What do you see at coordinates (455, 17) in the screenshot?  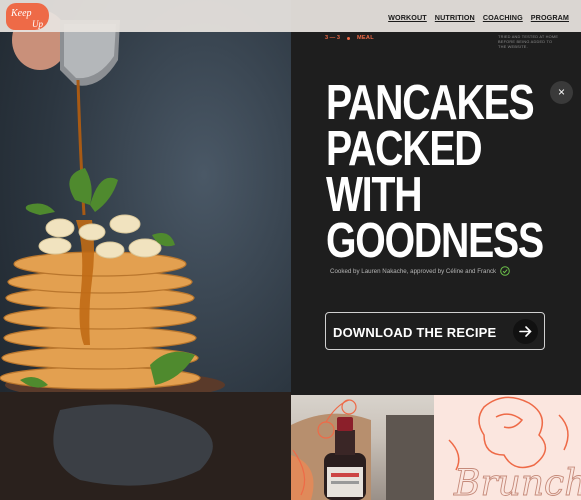 I see `nav-nutrition: NUTRITION` at bounding box center [455, 17].